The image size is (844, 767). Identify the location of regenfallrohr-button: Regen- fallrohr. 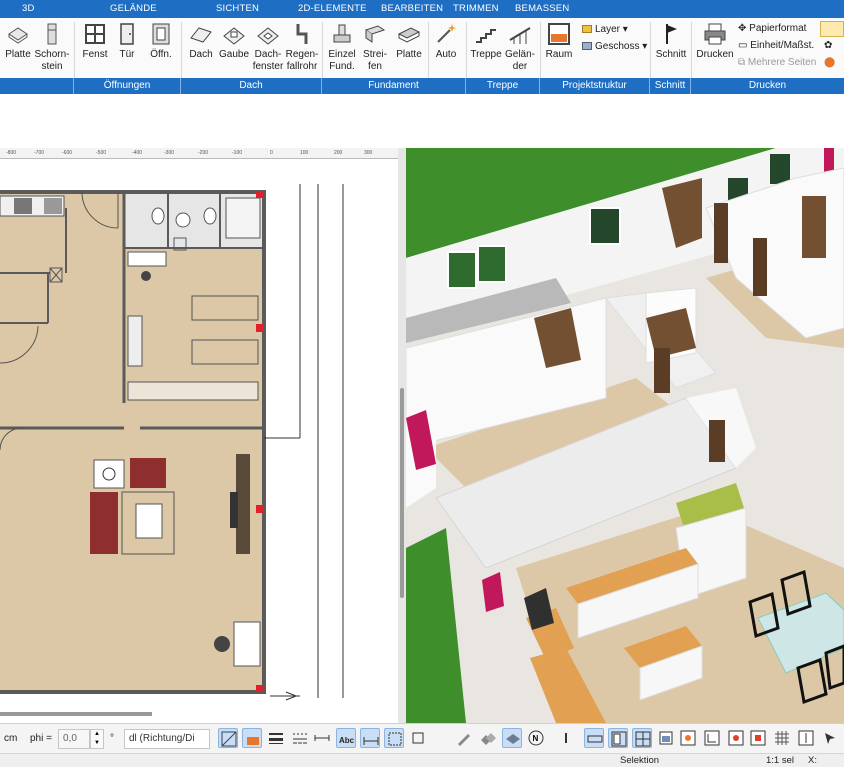
(302, 47).